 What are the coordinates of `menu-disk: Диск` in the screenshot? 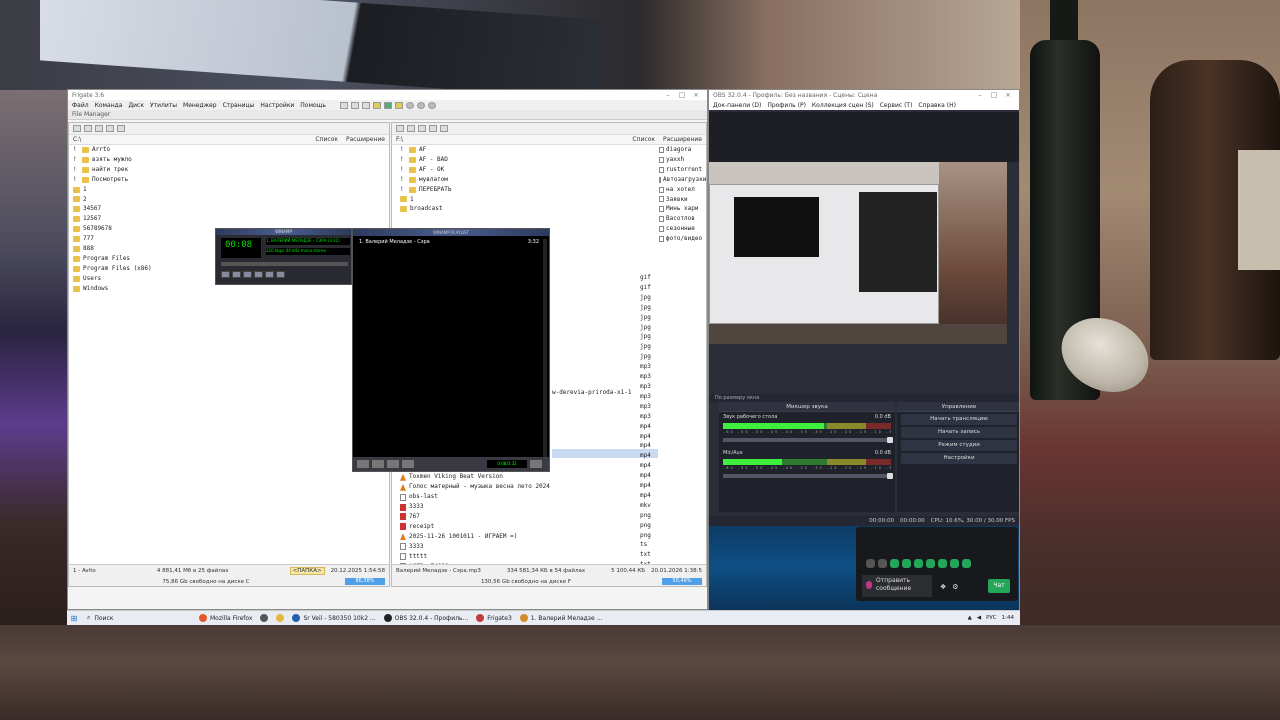 It's located at (136, 105).